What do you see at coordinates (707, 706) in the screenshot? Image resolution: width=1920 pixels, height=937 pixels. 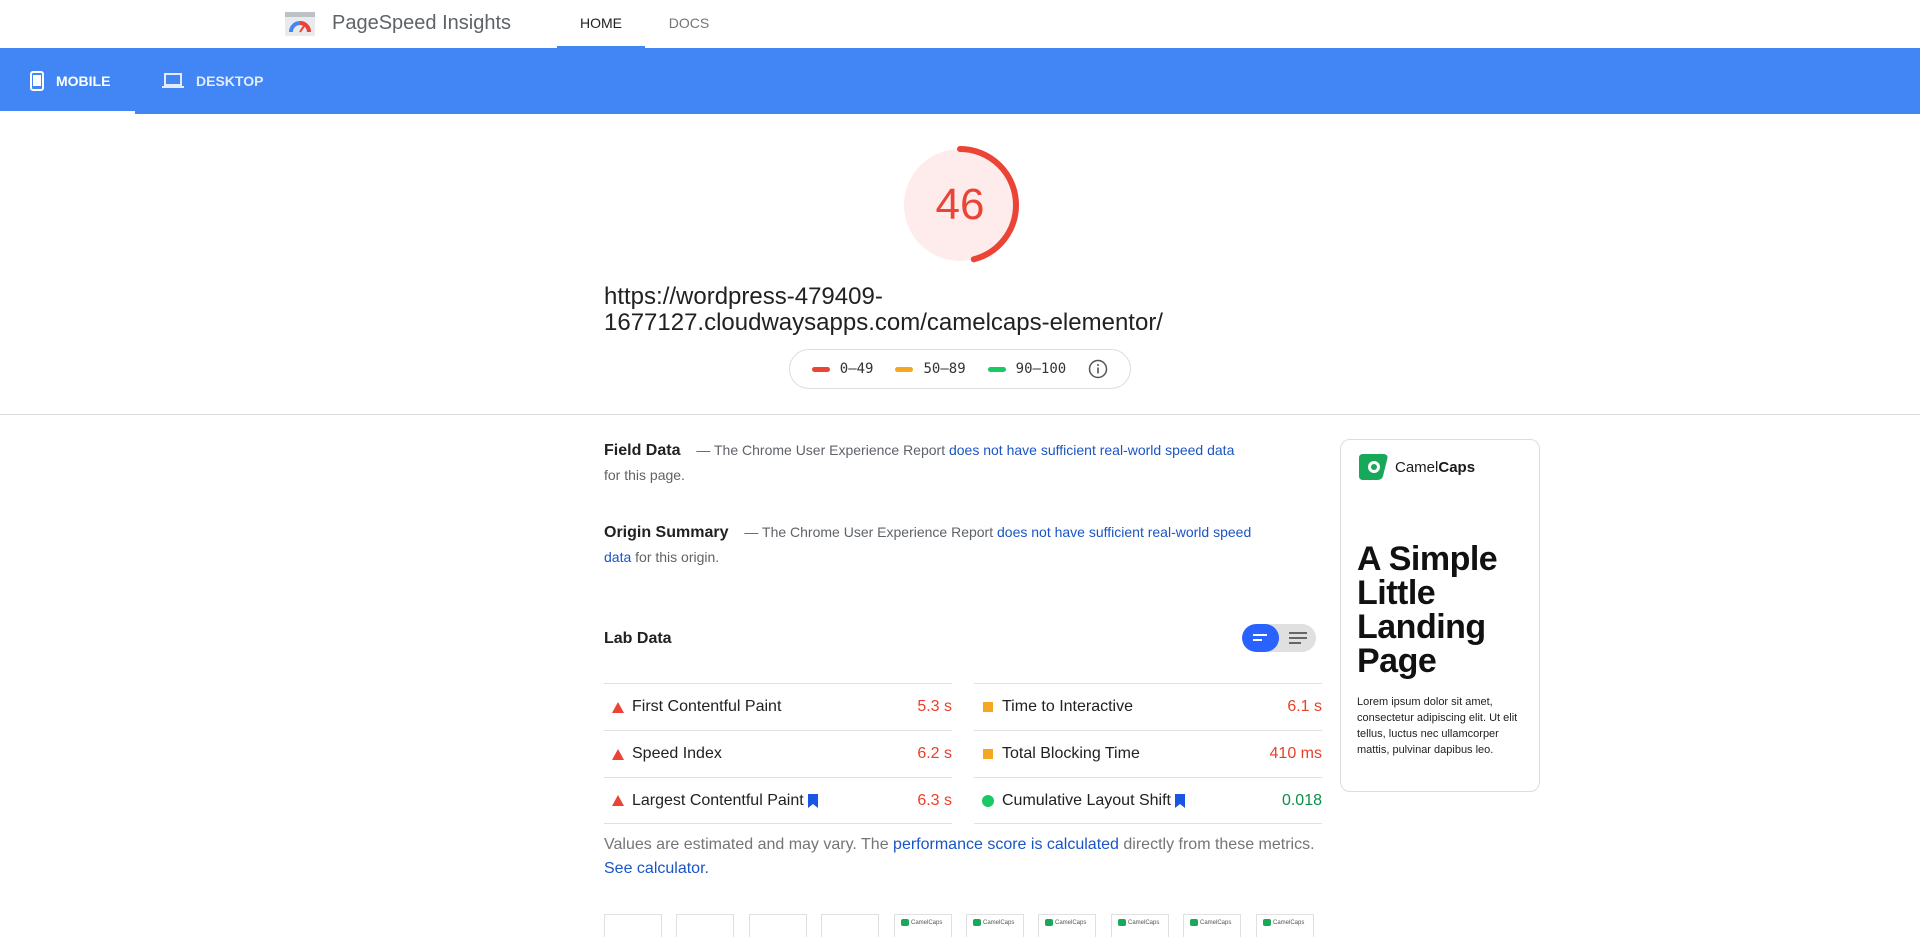 I see `metric-name: First Contentful Paint` at bounding box center [707, 706].